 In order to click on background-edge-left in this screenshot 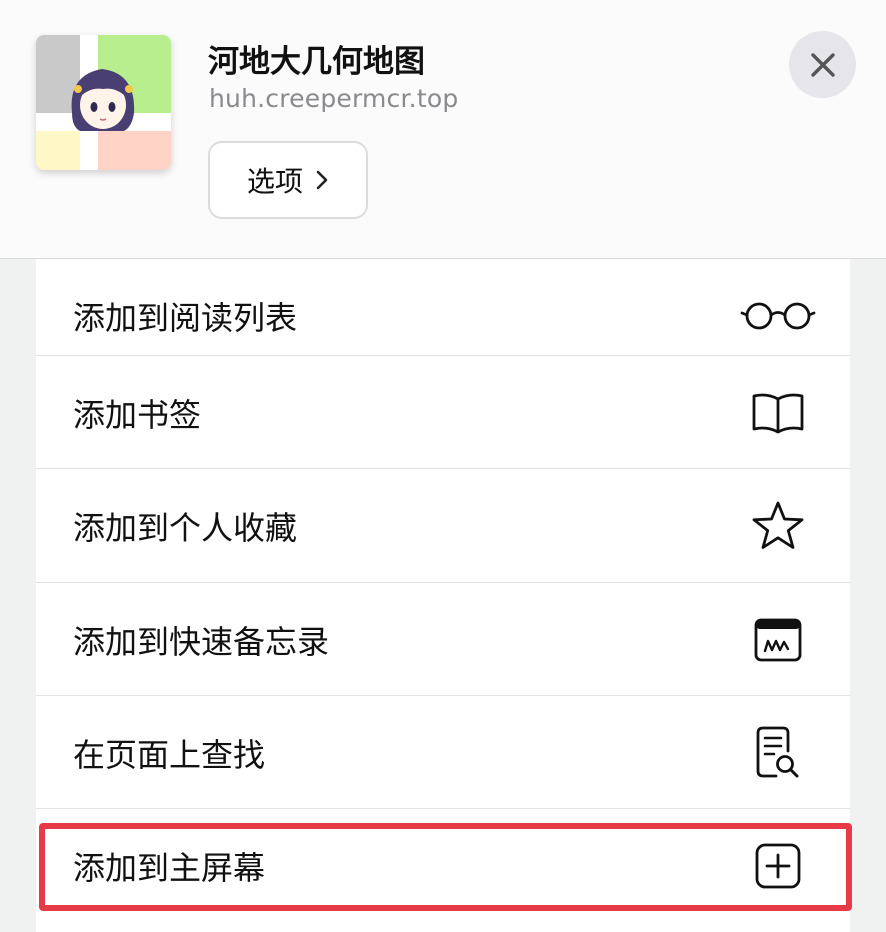, I will do `click(18, 595)`.